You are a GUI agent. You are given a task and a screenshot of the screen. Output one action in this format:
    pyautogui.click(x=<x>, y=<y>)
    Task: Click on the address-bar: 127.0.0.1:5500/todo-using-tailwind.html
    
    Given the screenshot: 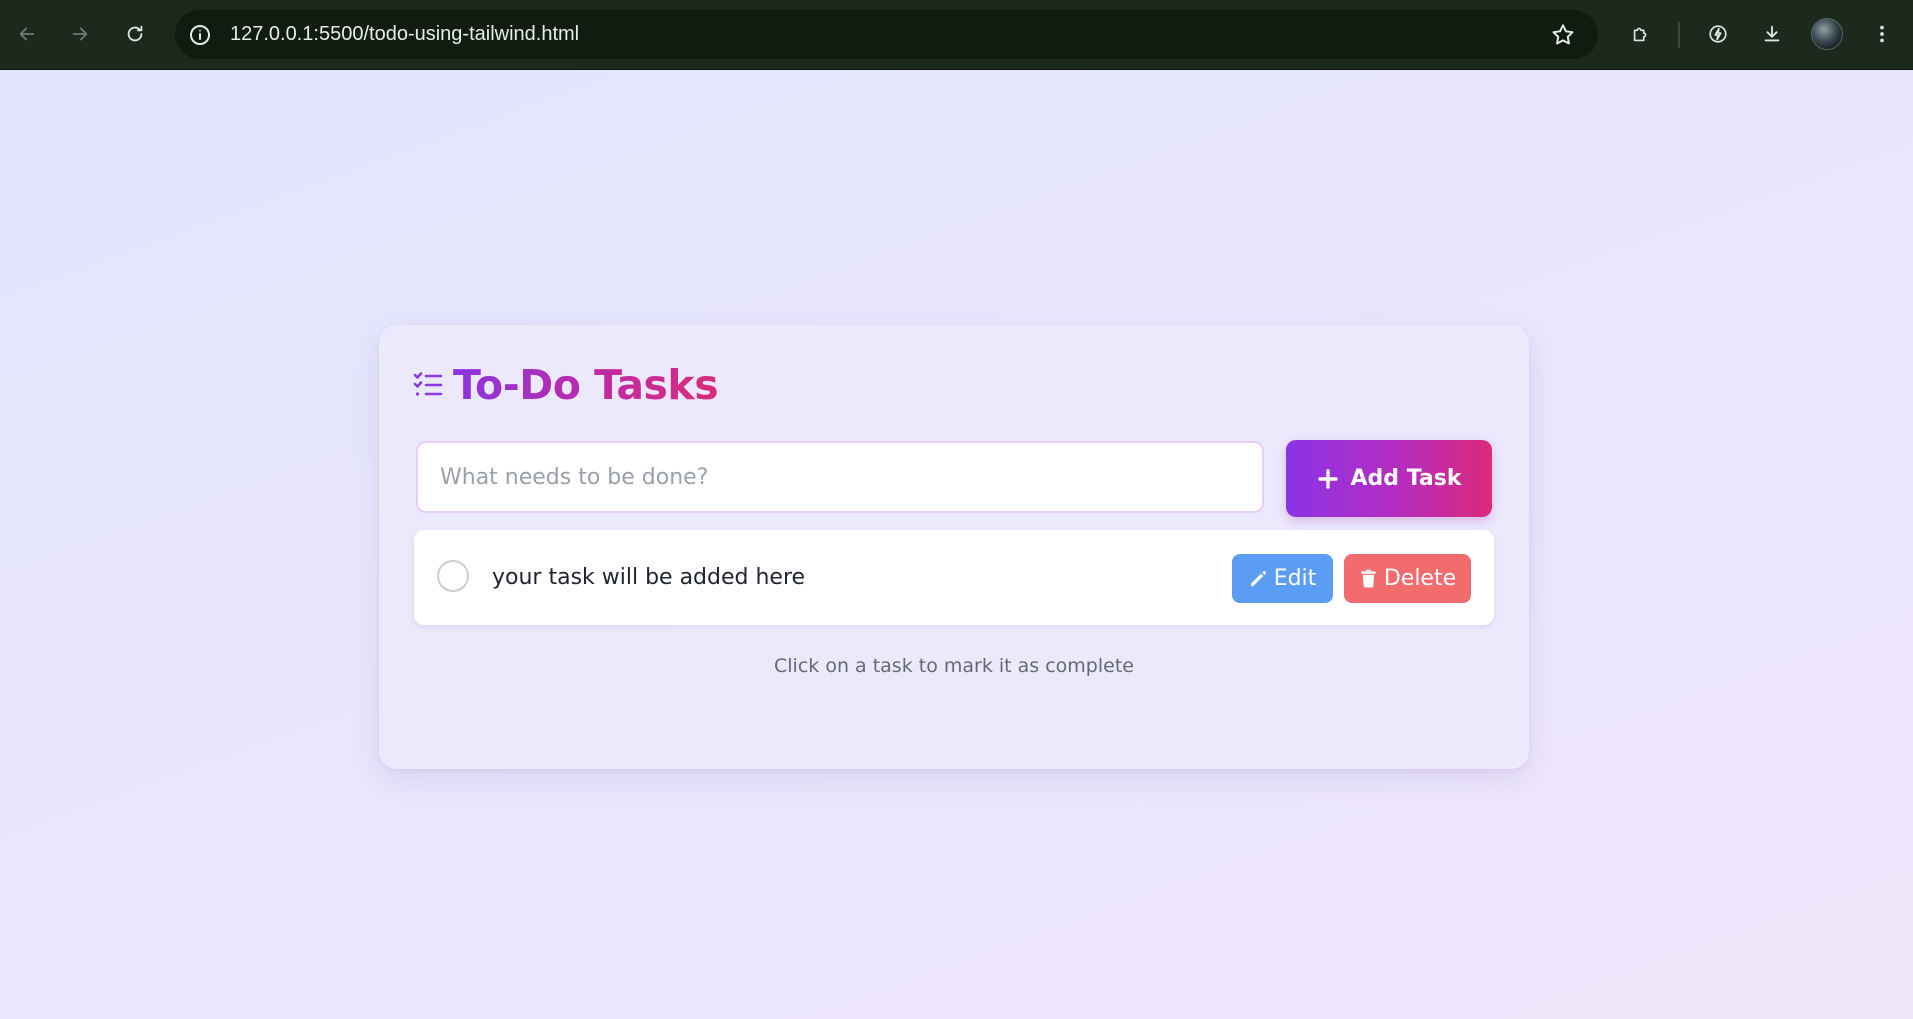 What is the action you would take?
    pyautogui.click(x=886, y=34)
    